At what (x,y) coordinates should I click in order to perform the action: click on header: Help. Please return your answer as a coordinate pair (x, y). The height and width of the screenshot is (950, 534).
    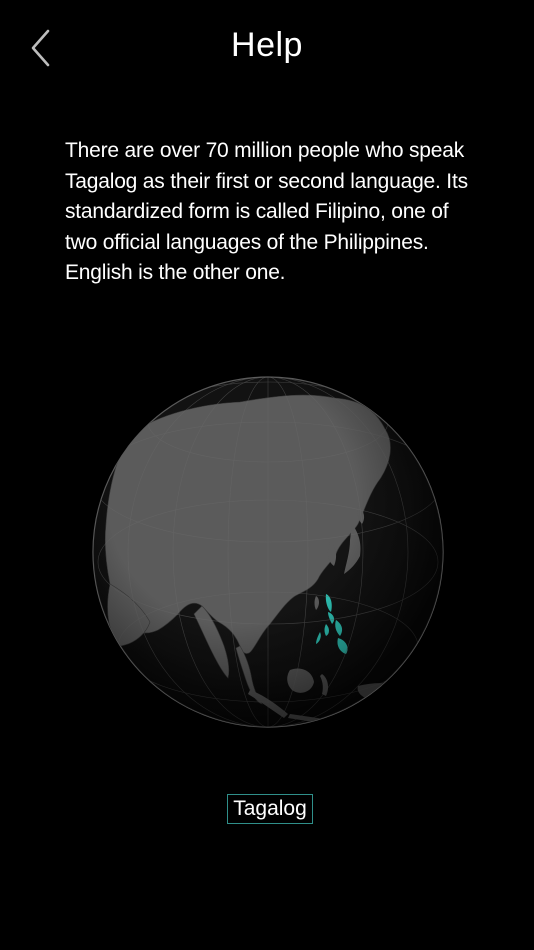
    Looking at the image, I should click on (267, 48).